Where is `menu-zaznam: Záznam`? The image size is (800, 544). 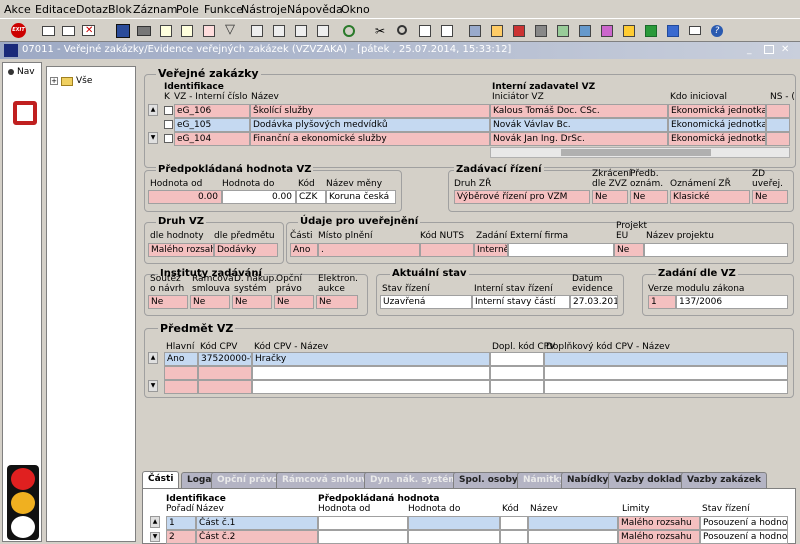 menu-zaznam: Záznam is located at coordinates (155, 9).